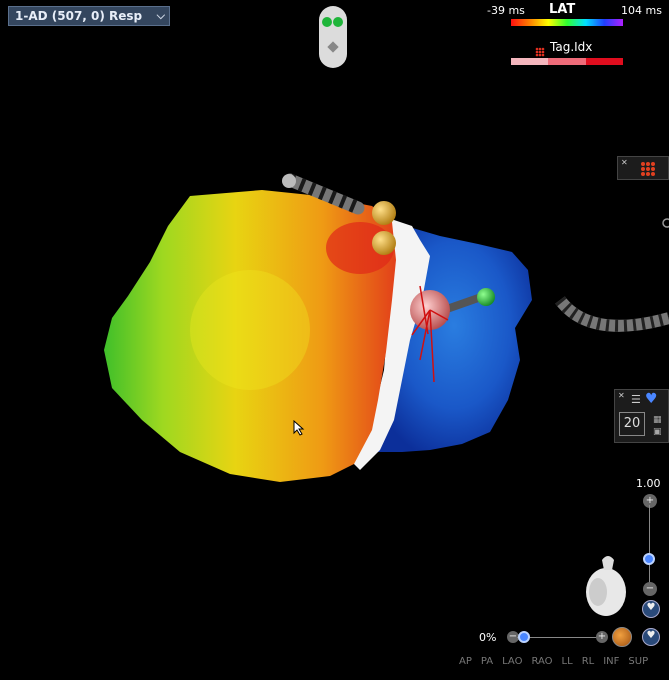  Describe the element at coordinates (651, 399) in the screenshot. I see `heart-icon: ♥` at that location.